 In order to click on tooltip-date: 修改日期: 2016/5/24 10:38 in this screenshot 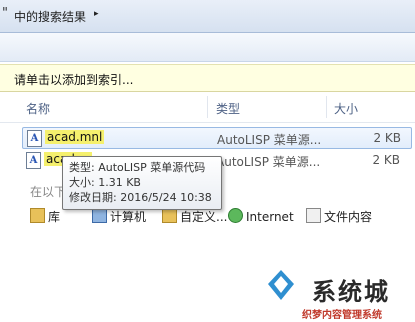, I will do `click(140, 197)`.